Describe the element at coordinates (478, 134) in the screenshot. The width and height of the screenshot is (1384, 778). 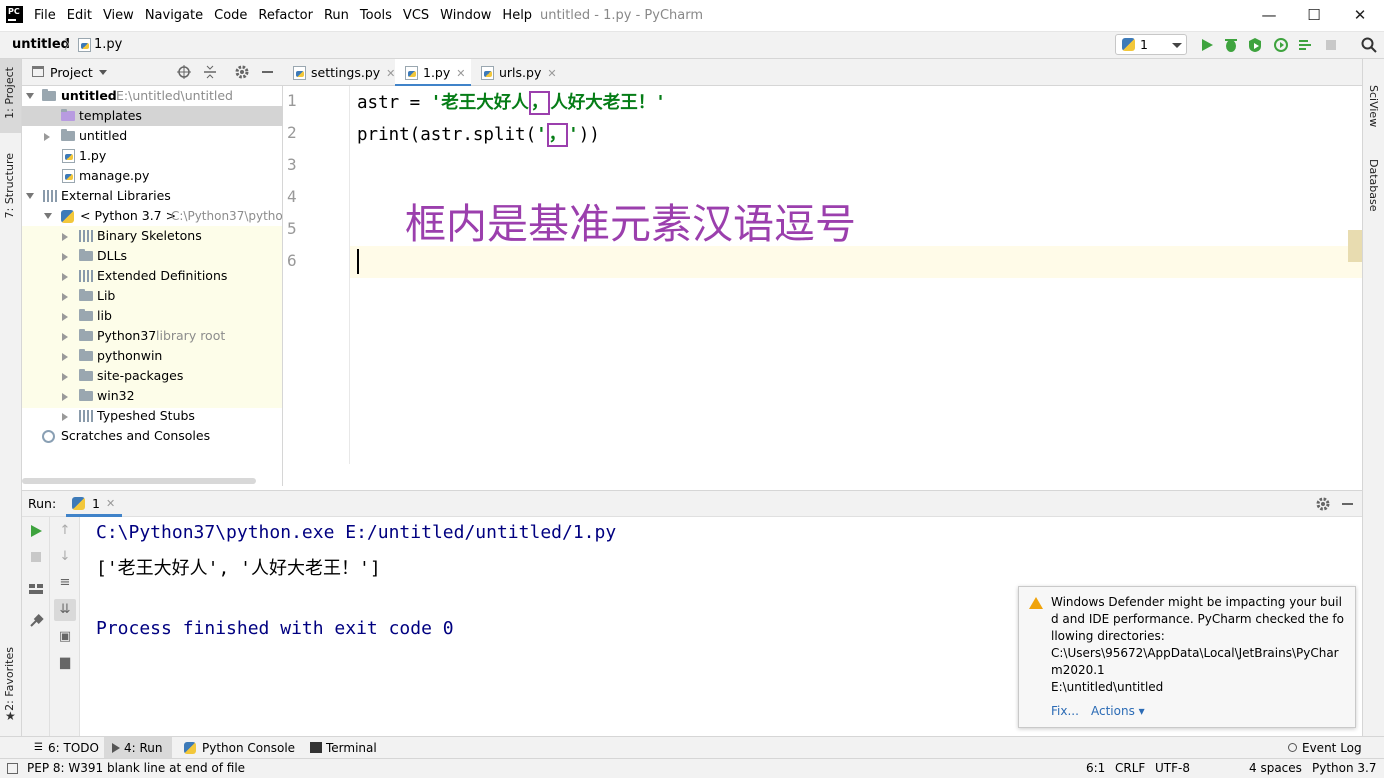
I see `code-line-2: print(astr.split('， '))` at that location.